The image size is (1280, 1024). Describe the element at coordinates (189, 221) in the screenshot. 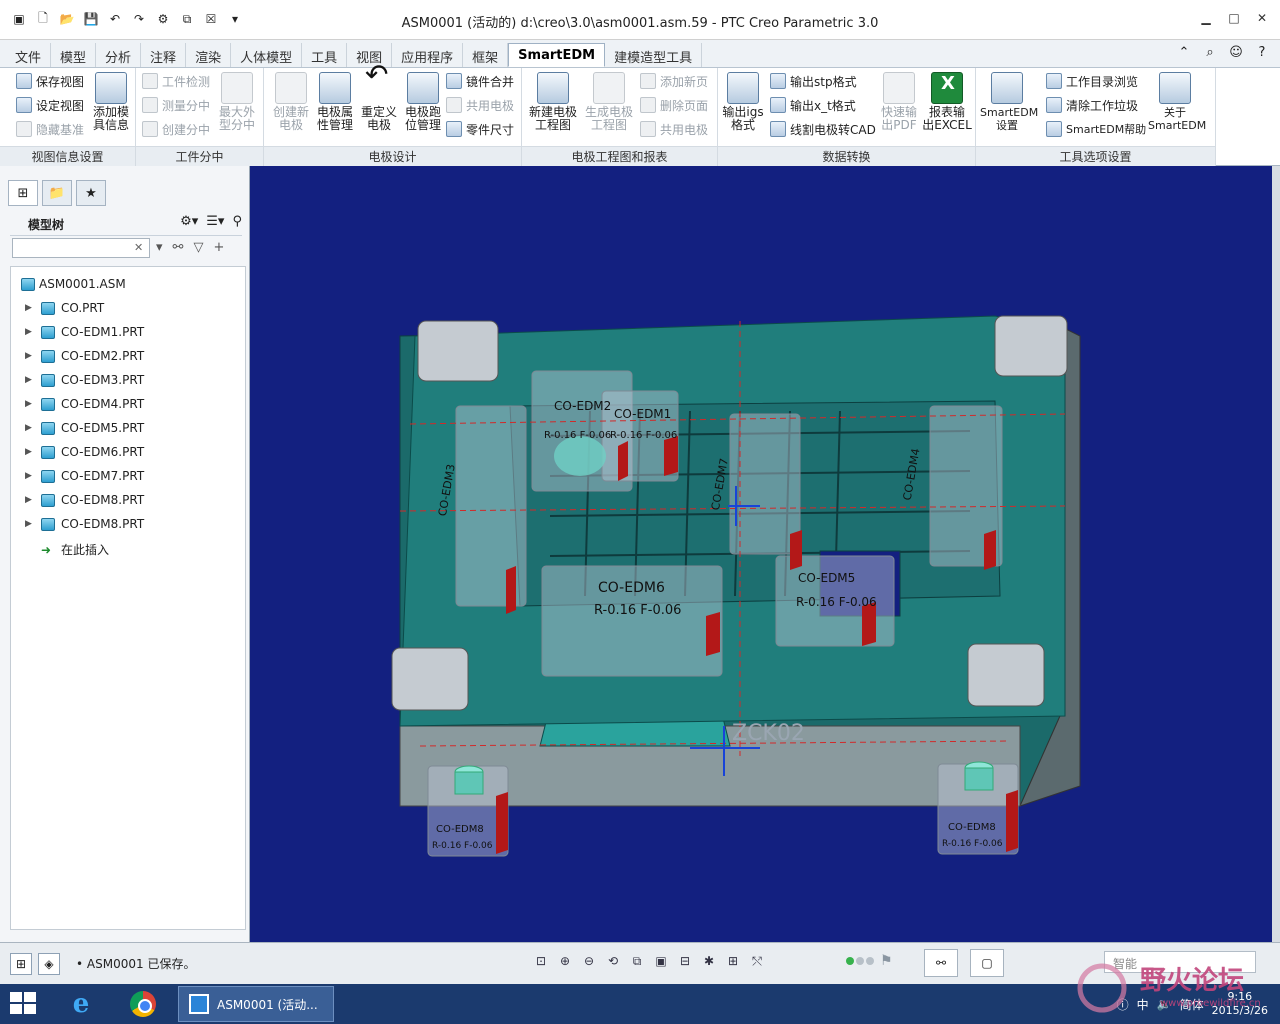

I see `tree-settings-icon: ⚙▾` at that location.